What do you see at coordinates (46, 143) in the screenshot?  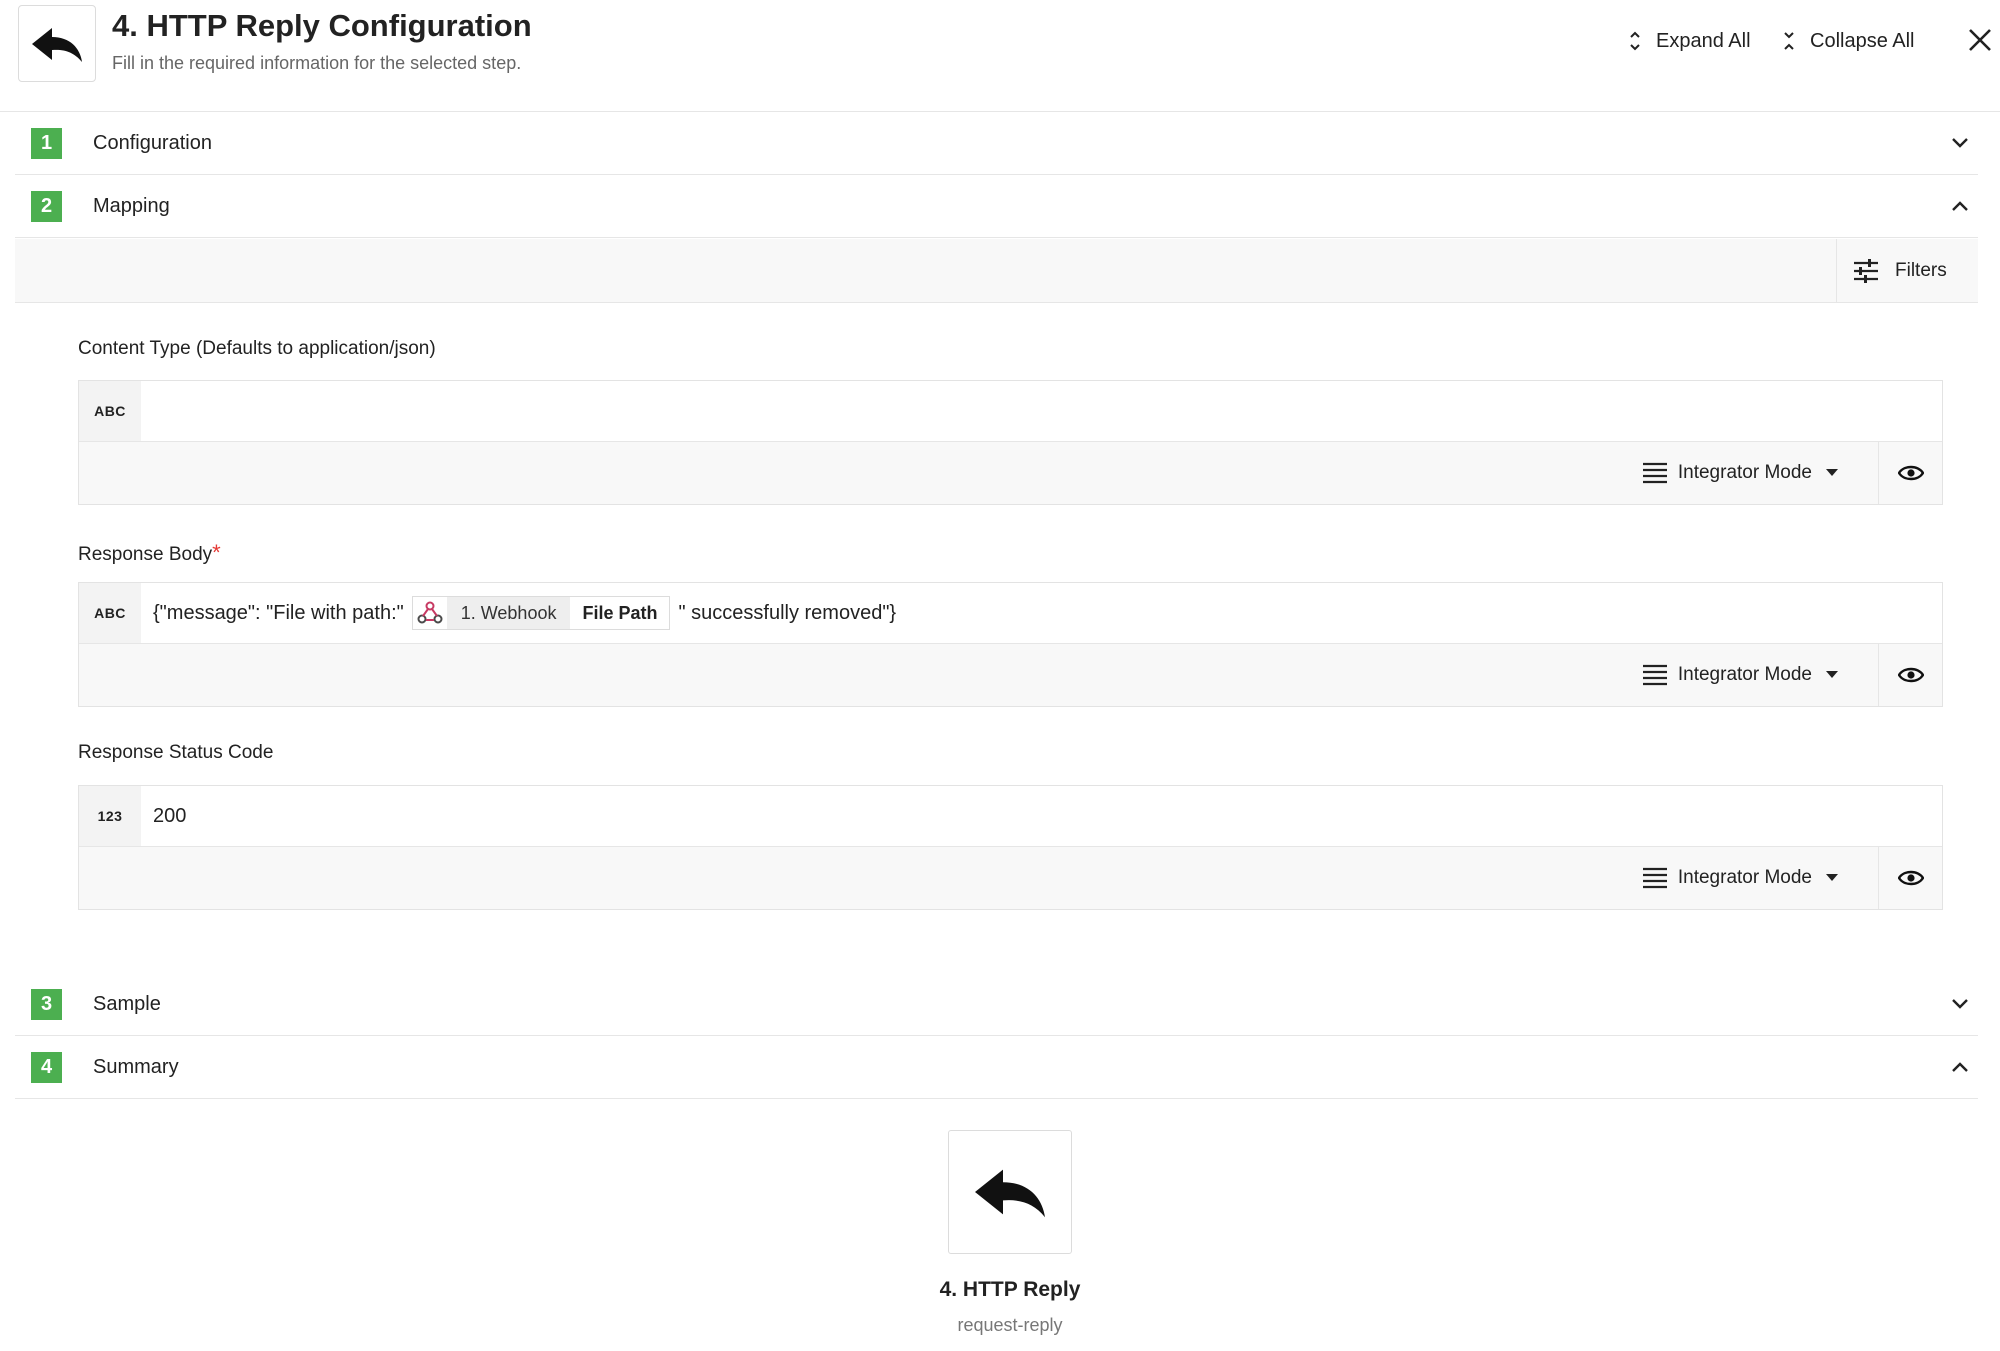 I see `step-number-badge: 1` at bounding box center [46, 143].